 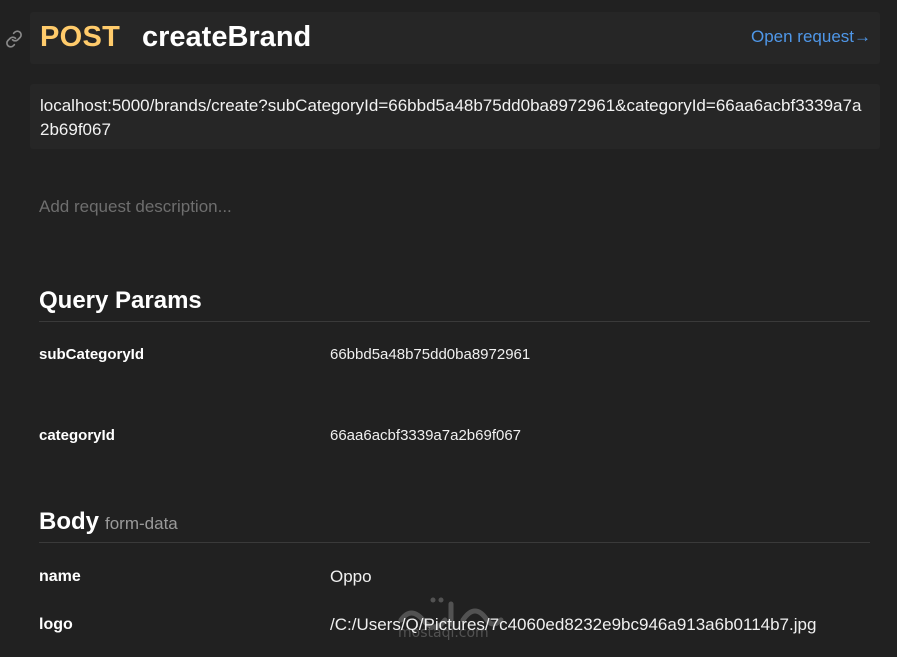 What do you see at coordinates (351, 576) in the screenshot?
I see `body-param-value: Oppo` at bounding box center [351, 576].